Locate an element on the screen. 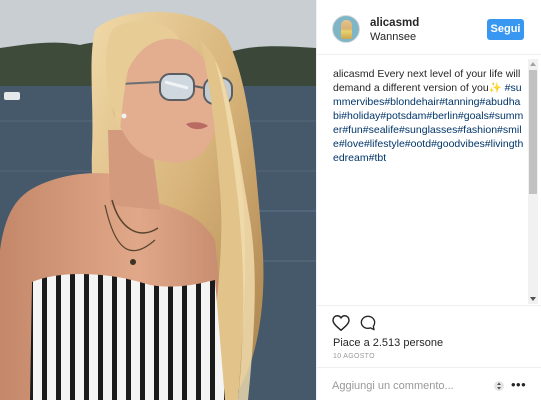 The height and width of the screenshot is (401, 541). avatar-figure is located at coordinates (346, 29).